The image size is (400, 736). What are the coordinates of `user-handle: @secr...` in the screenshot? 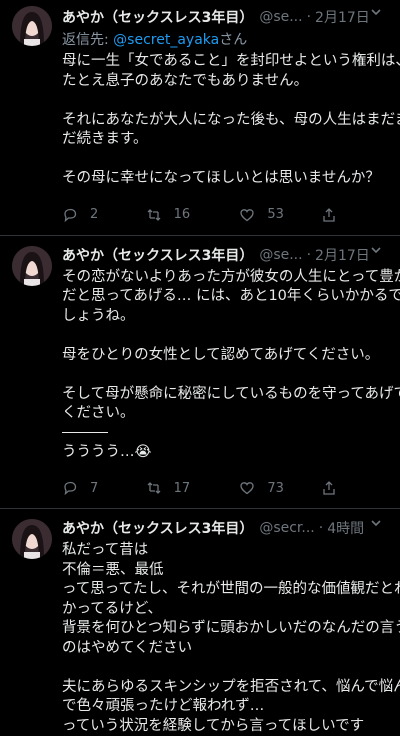 It's located at (286, 528).